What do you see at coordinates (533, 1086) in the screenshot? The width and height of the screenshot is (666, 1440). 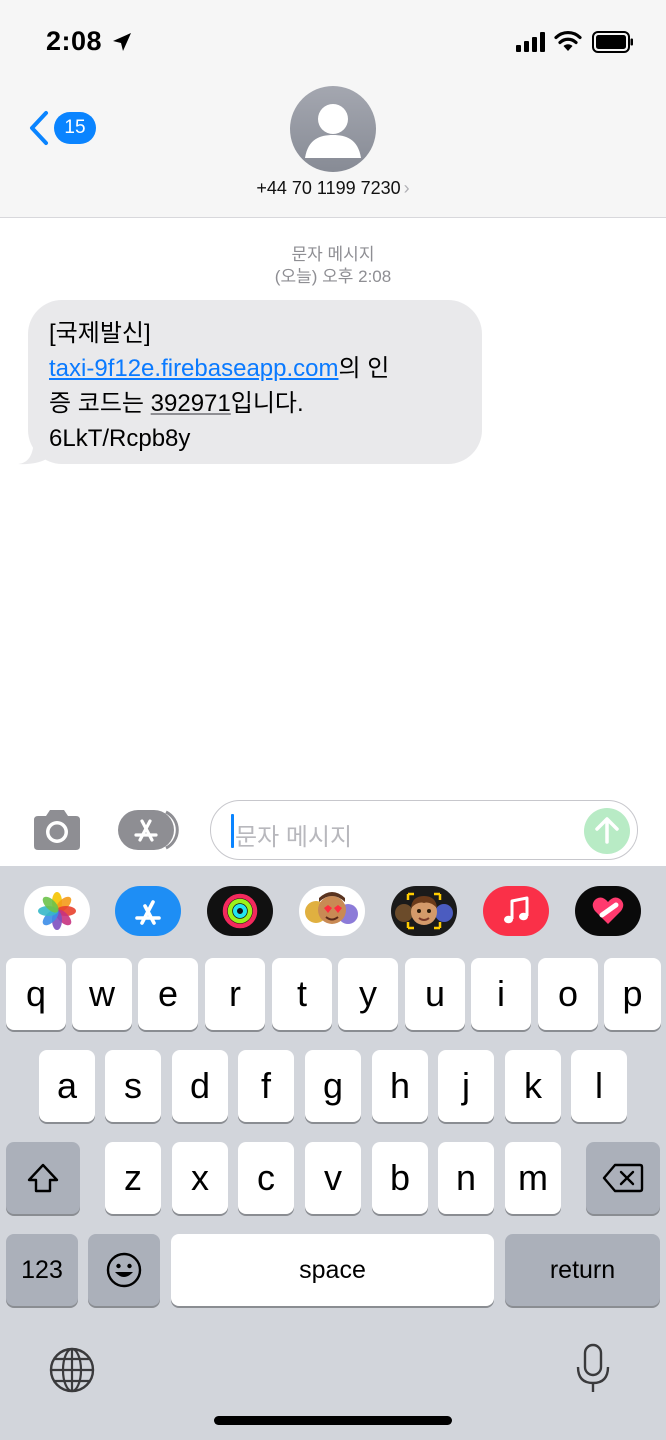 I see `key-k: k` at bounding box center [533, 1086].